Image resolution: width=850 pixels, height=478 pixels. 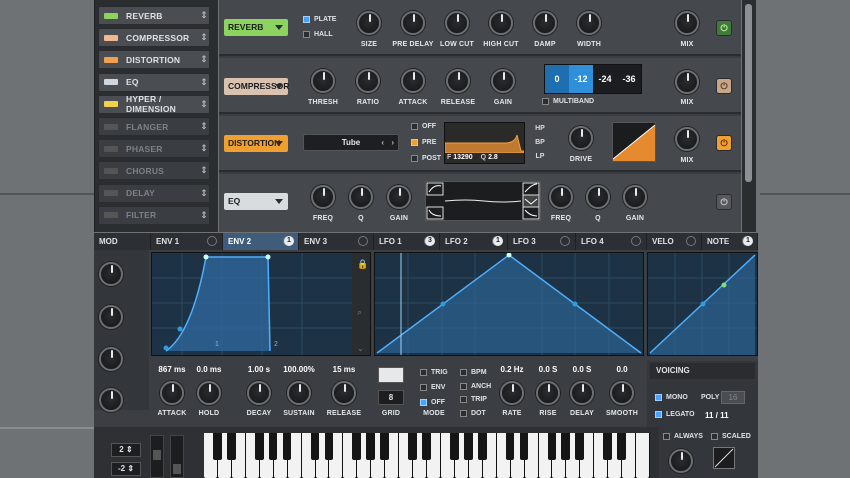 I want to click on band-button: -12, so click(x=581, y=79).